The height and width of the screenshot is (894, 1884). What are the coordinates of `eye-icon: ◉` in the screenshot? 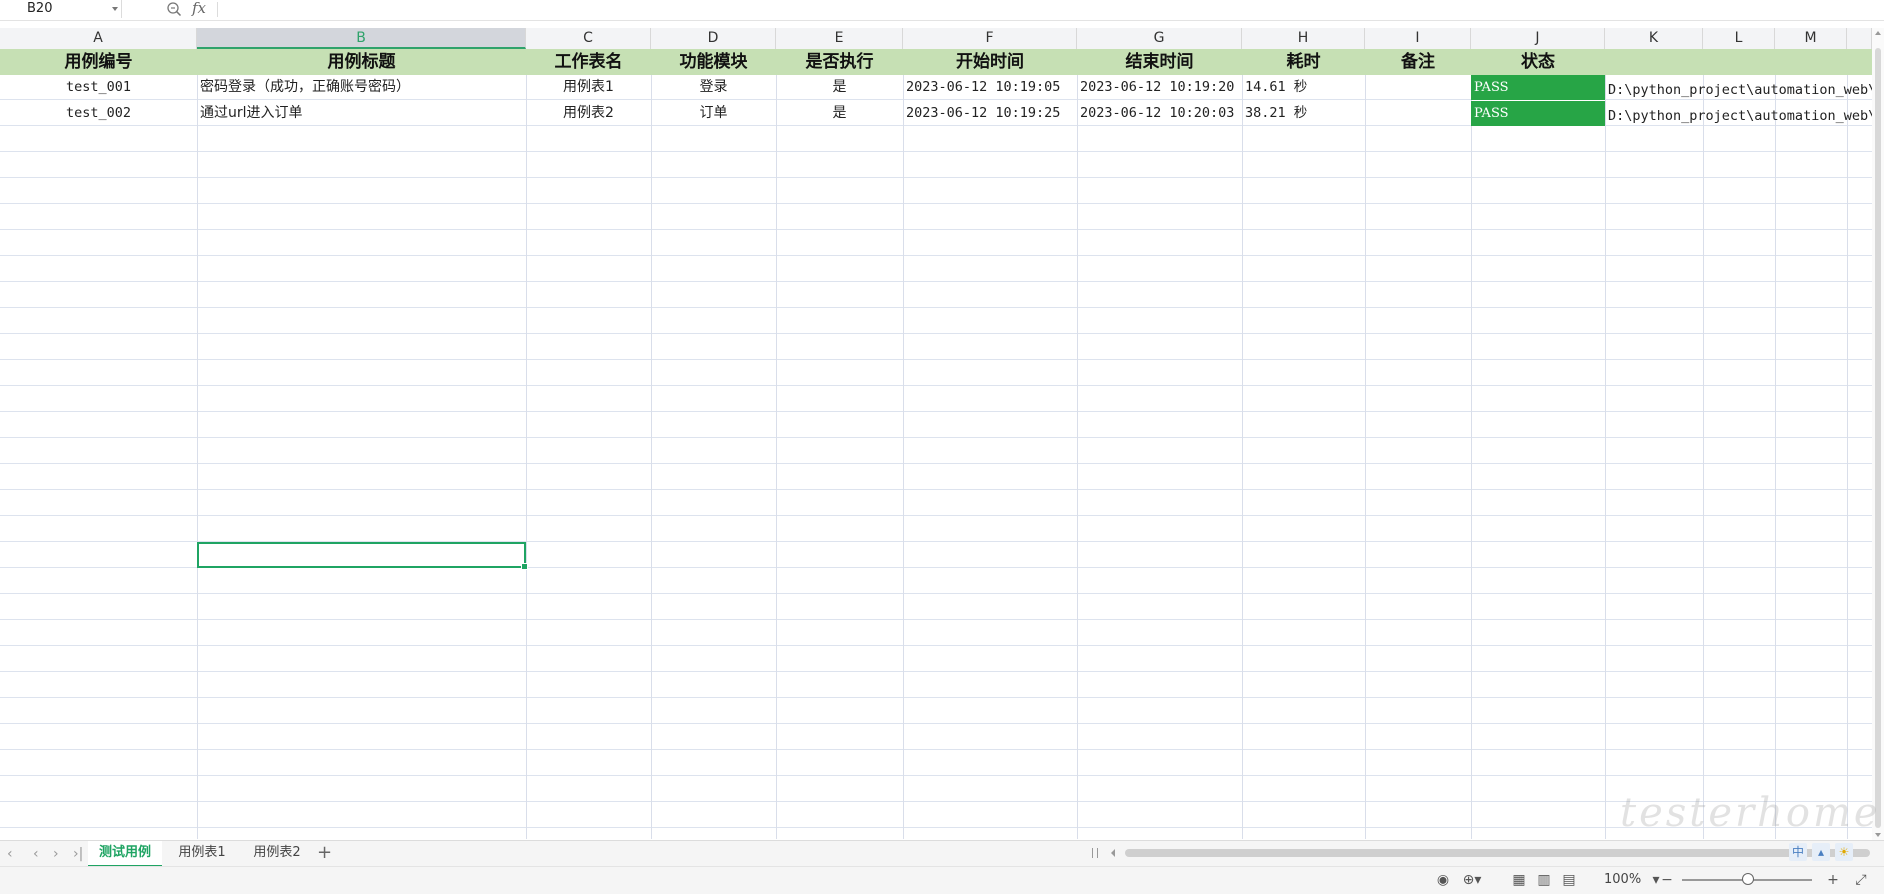 It's located at (1443, 880).